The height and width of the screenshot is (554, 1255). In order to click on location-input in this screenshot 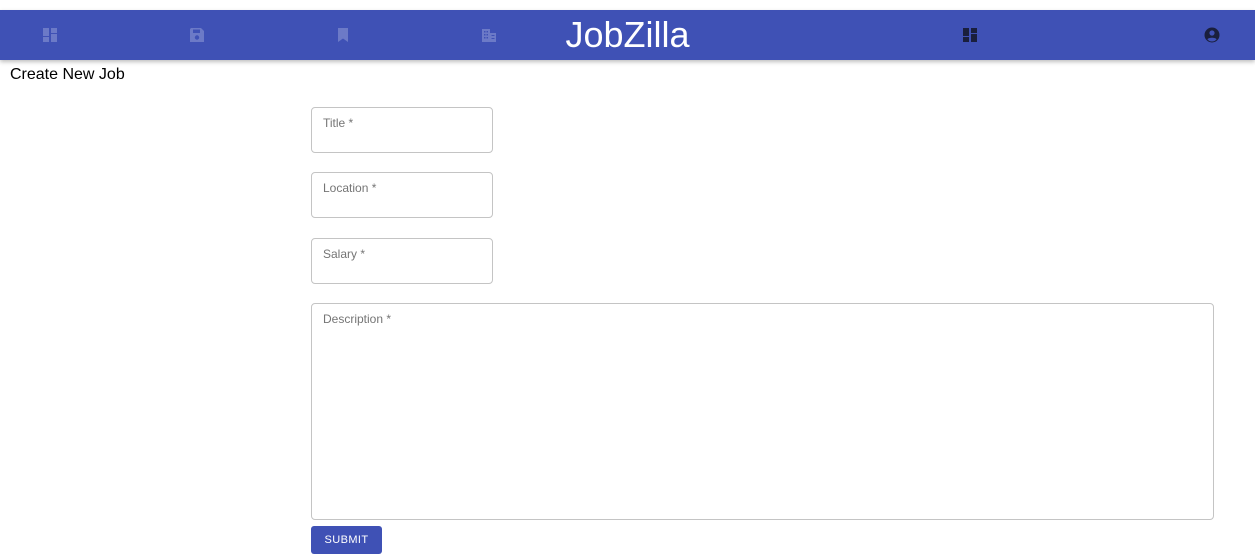, I will do `click(402, 205)`.